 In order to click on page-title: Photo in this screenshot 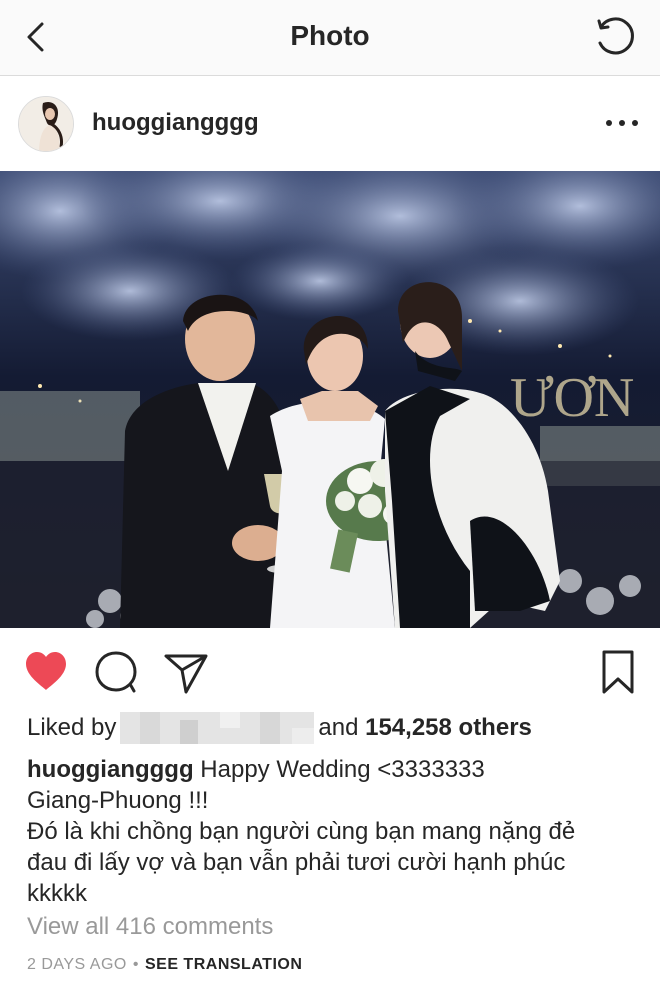, I will do `click(330, 35)`.